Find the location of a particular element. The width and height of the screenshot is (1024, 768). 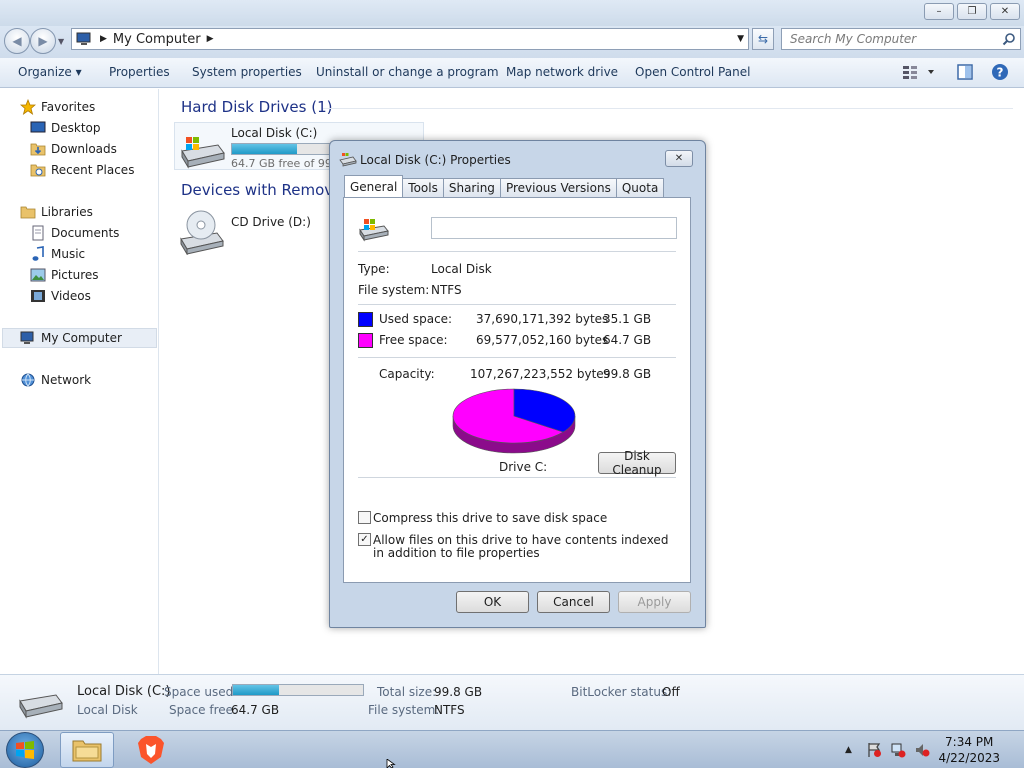

compress-drive-checkbox is located at coordinates (364, 517).